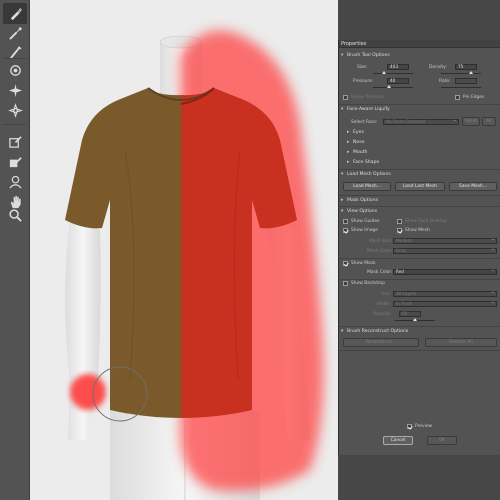 This screenshot has width=500, height=500. Describe the element at coordinates (466, 67) in the screenshot. I see `density-field: 75` at that location.